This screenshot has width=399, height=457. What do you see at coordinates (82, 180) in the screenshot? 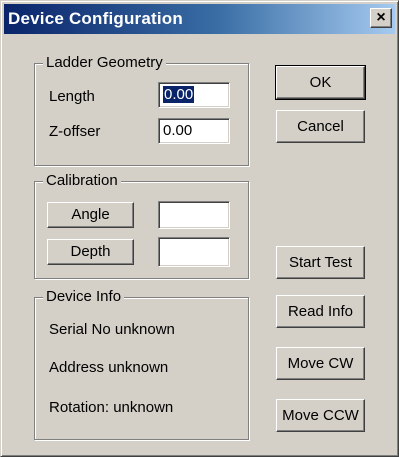
I see `calibration-legend: Calibration` at bounding box center [82, 180].